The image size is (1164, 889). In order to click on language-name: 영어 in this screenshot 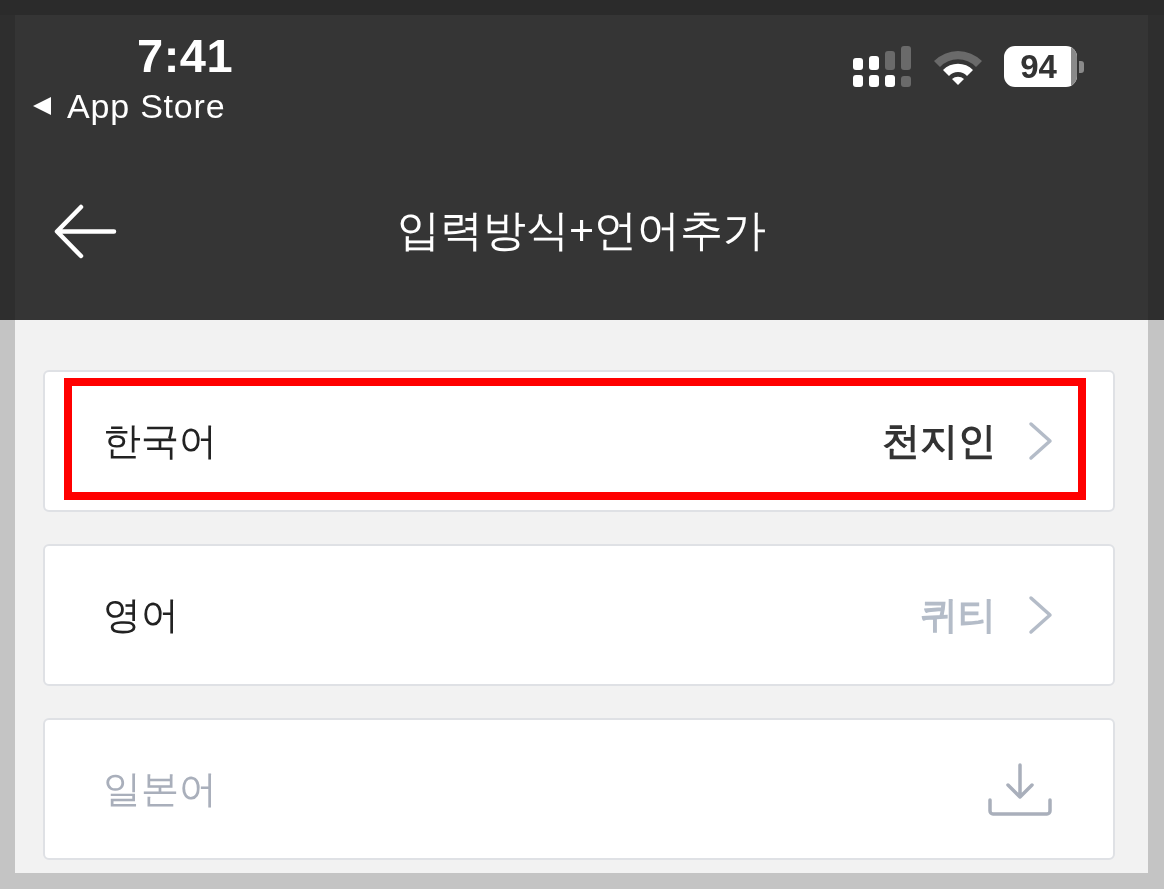, I will do `click(141, 615)`.